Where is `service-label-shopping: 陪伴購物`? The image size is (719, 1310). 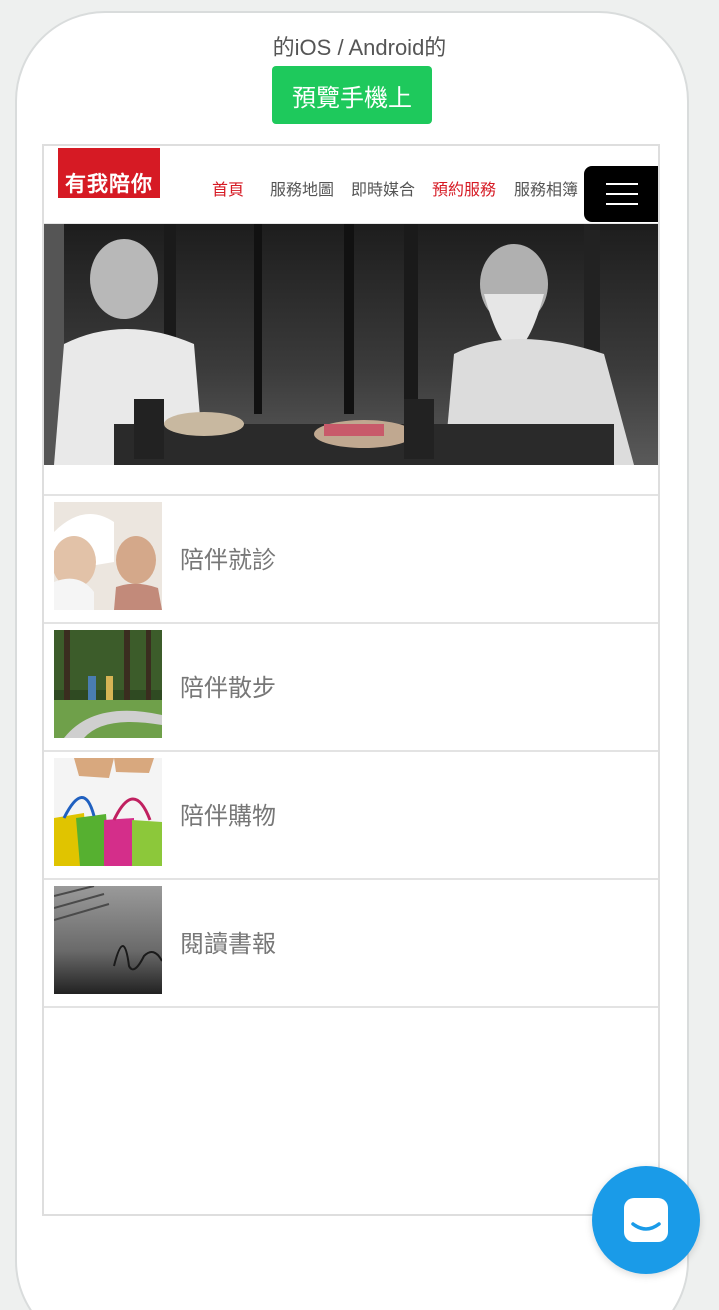
service-label-shopping: 陪伴購物 is located at coordinates (228, 816).